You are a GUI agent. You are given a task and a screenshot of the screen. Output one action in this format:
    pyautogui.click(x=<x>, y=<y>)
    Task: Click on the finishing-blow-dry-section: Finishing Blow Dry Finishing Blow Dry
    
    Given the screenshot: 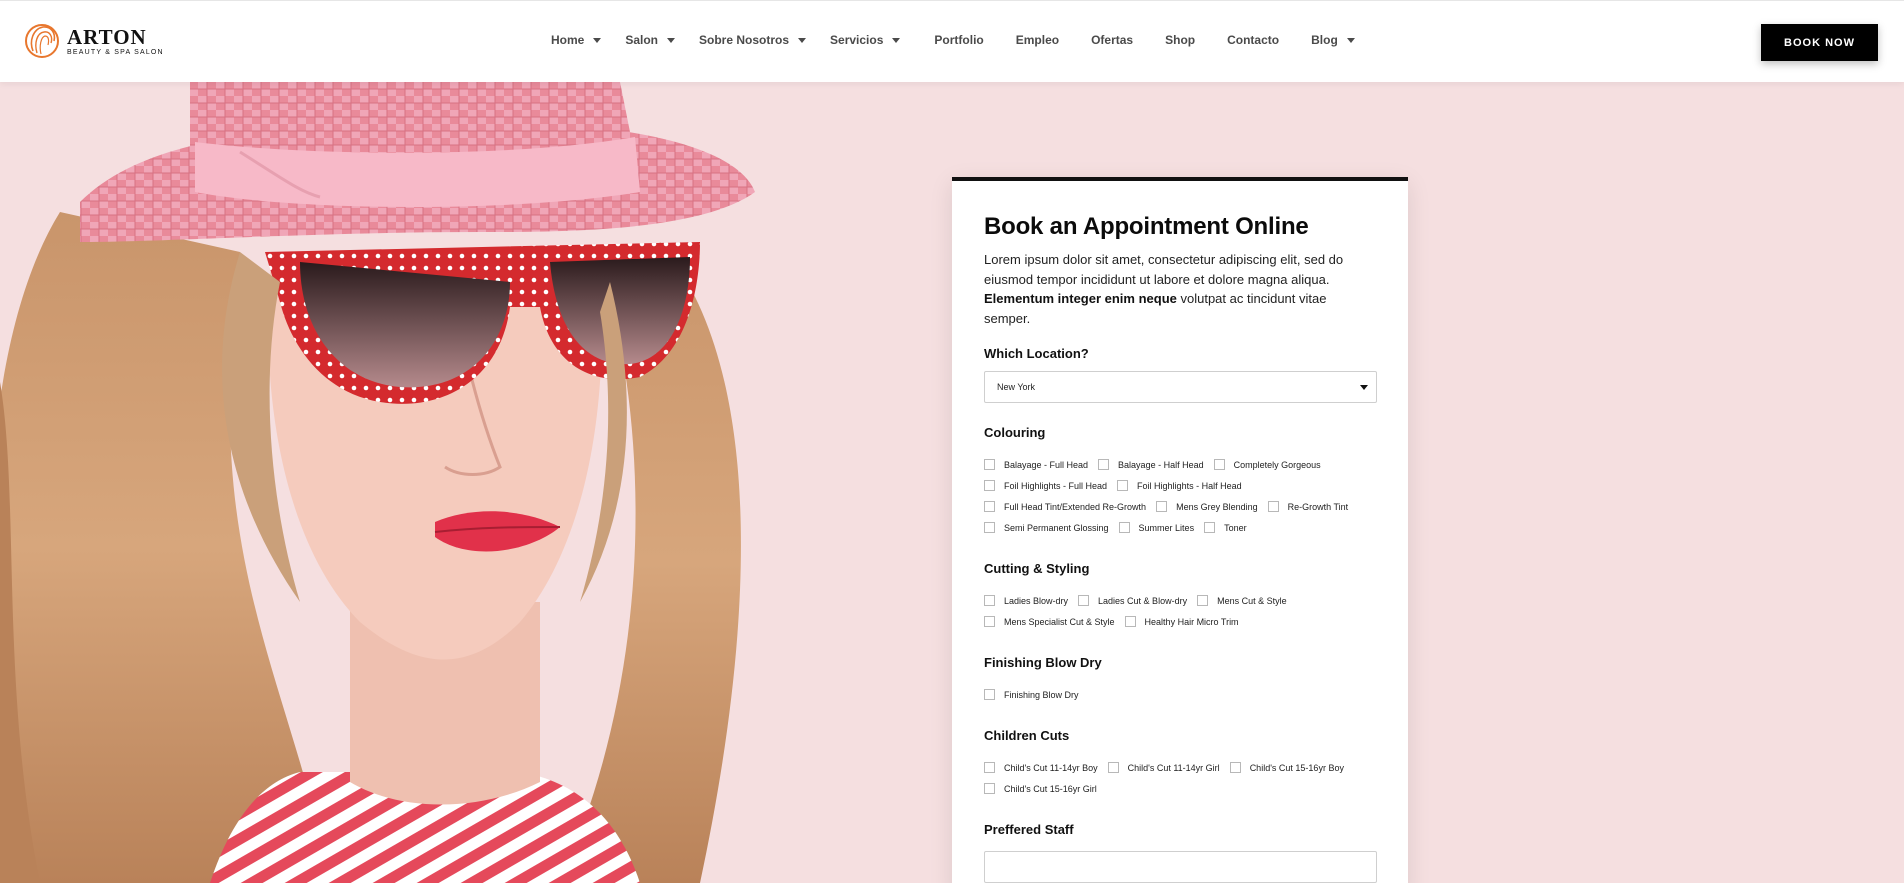 What is the action you would take?
    pyautogui.click(x=1180, y=680)
    